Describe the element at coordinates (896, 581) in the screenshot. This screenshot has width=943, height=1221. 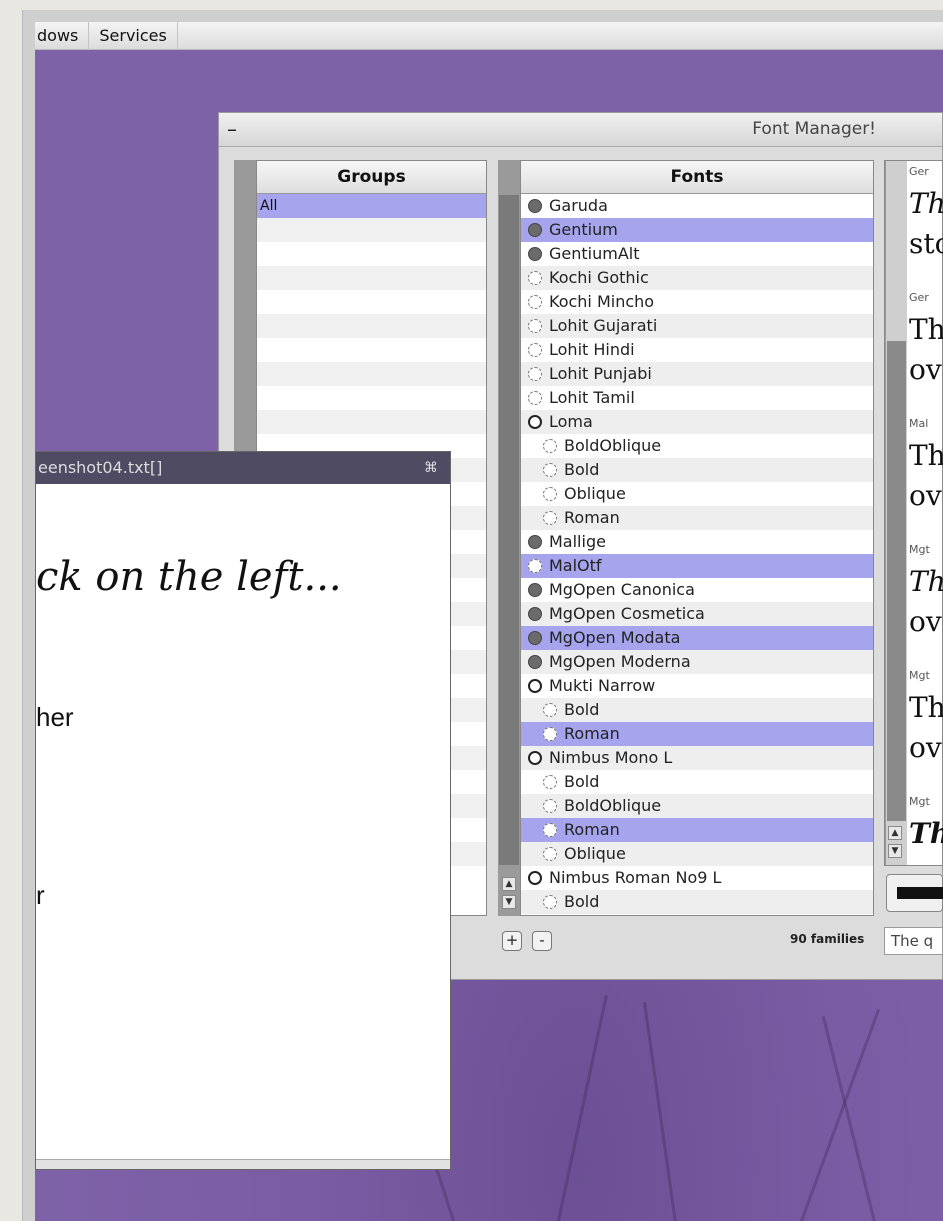
I see `preview-scroll-thumb` at that location.